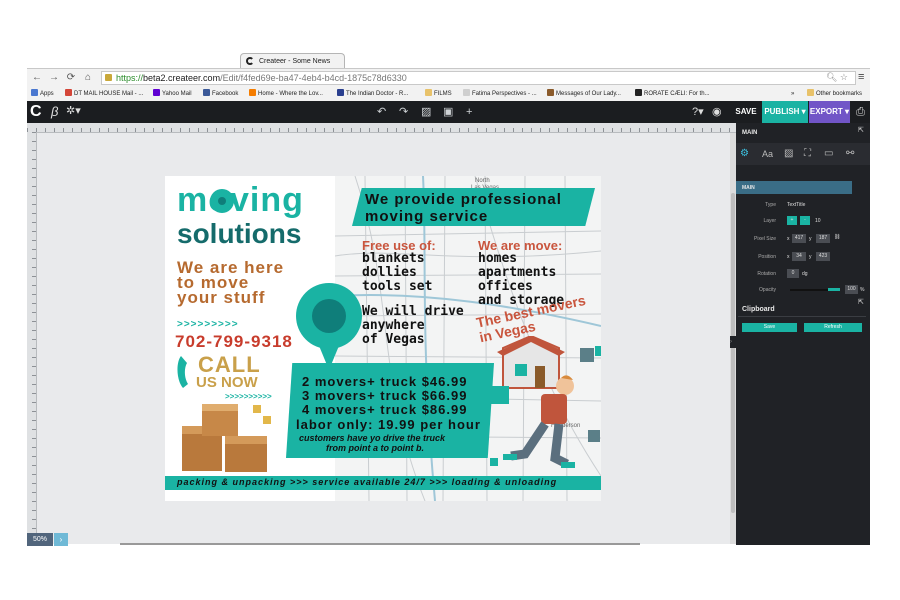  I want to click on layer-label: Layer, so click(769, 221).